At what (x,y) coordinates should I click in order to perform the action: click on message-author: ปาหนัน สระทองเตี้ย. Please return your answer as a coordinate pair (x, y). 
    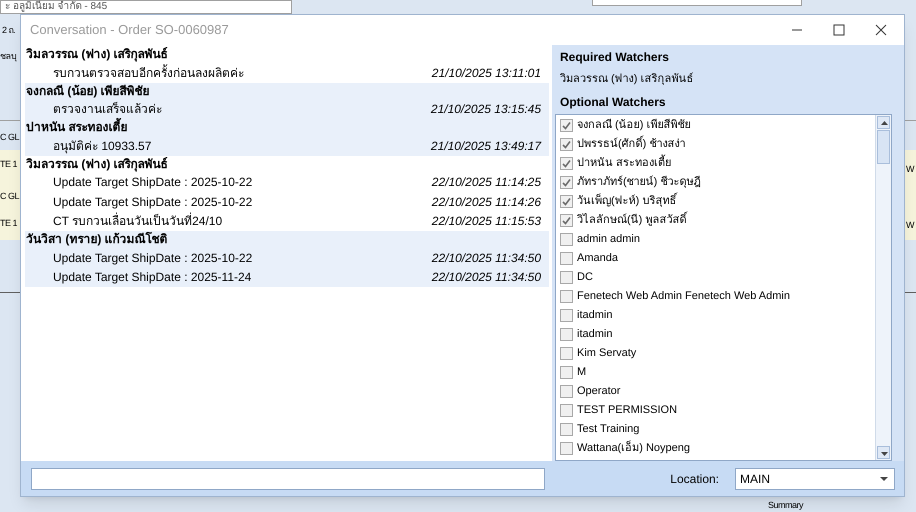
    Looking at the image, I should click on (287, 127).